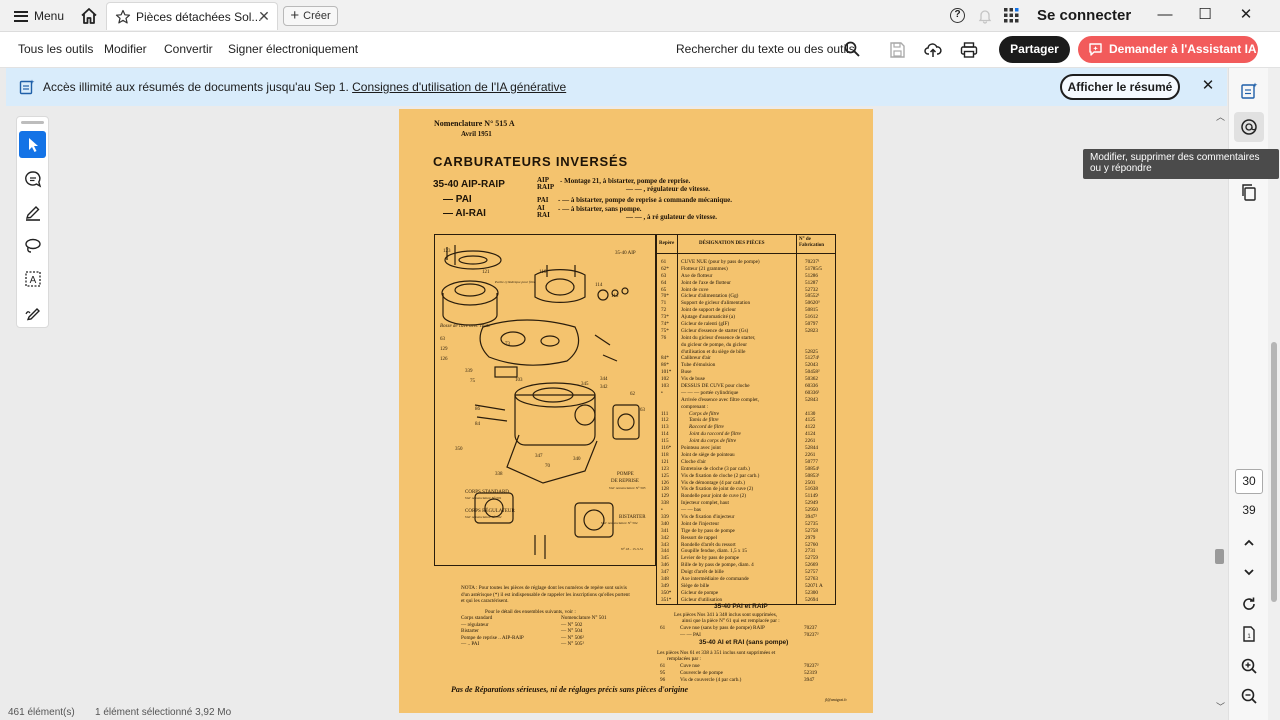 The width and height of the screenshot is (1280, 720). Describe the element at coordinates (1219, 556) in the screenshot. I see `scroll-thumb` at that location.